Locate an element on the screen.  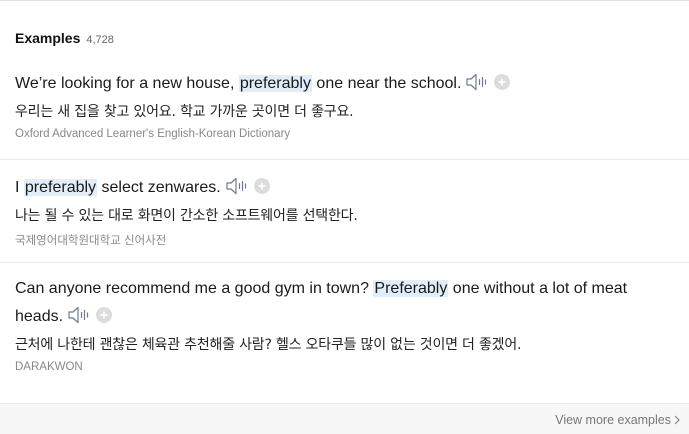
example-sentence: I preferably select zenwares. is located at coordinates (142, 188).